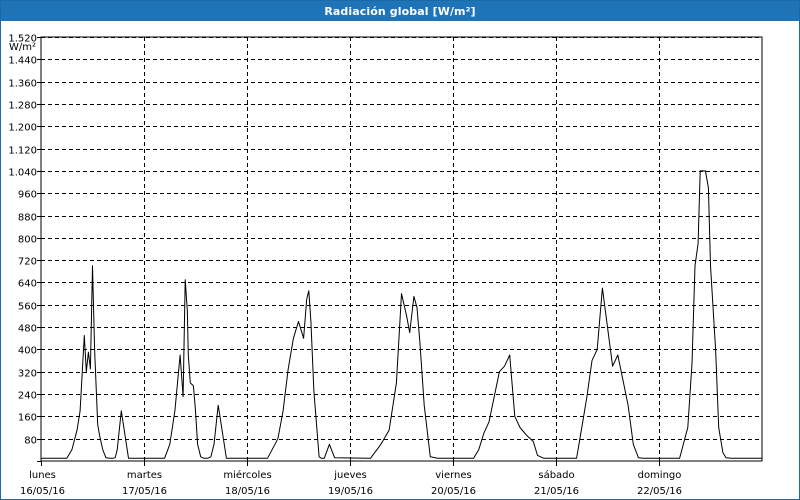 The image size is (800, 500). What do you see at coordinates (30, 441) in the screenshot?
I see `y-tick-label: 80` at bounding box center [30, 441].